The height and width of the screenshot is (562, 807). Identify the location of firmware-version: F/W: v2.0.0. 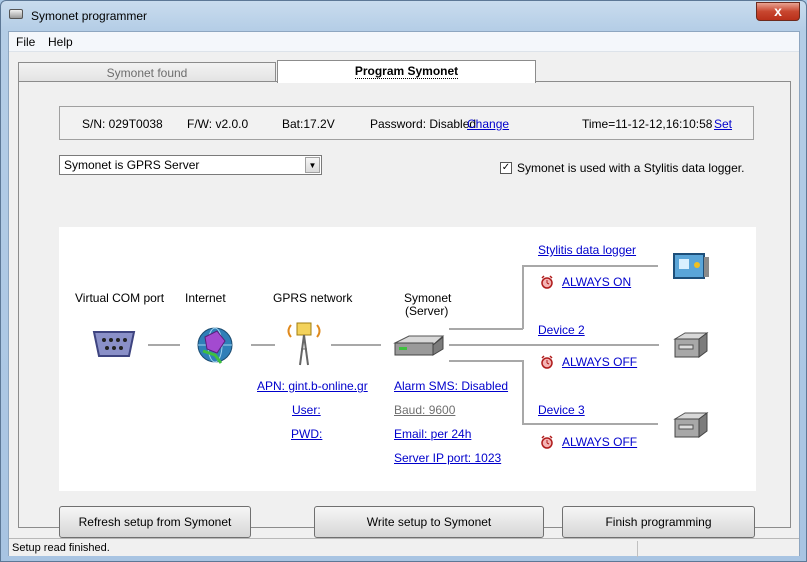
(218, 124).